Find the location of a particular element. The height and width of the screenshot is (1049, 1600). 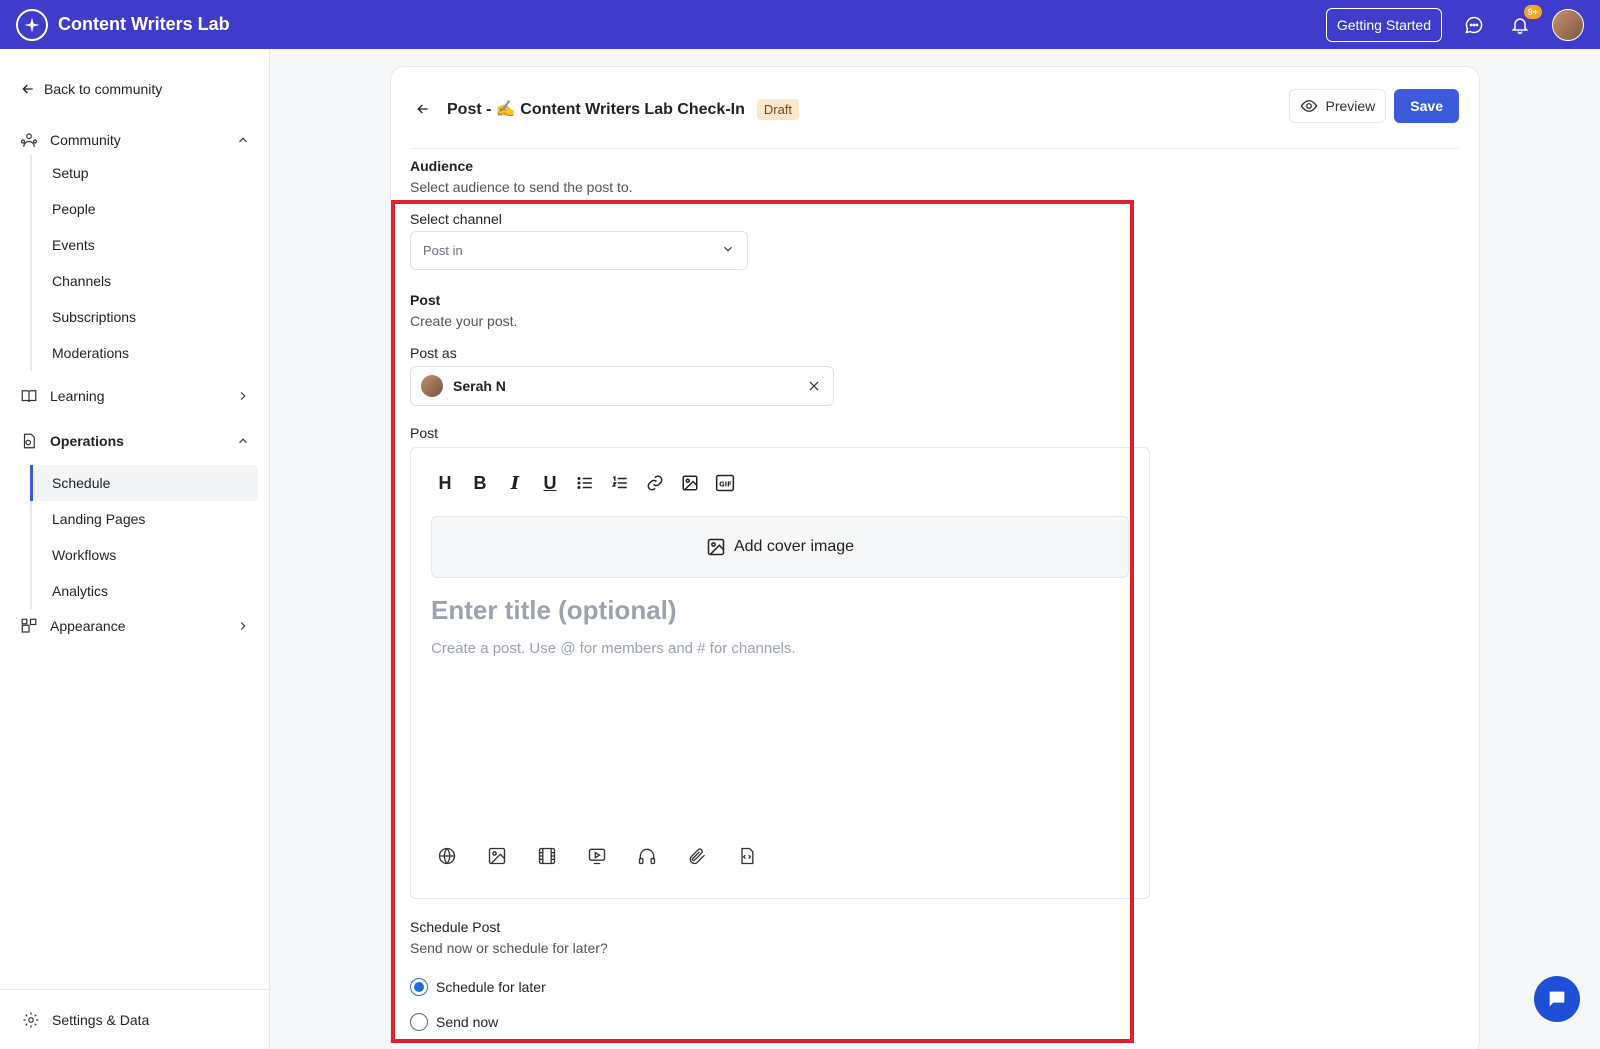

sidebar-item-subscriptions: Subscriptions is located at coordinates (145, 317).